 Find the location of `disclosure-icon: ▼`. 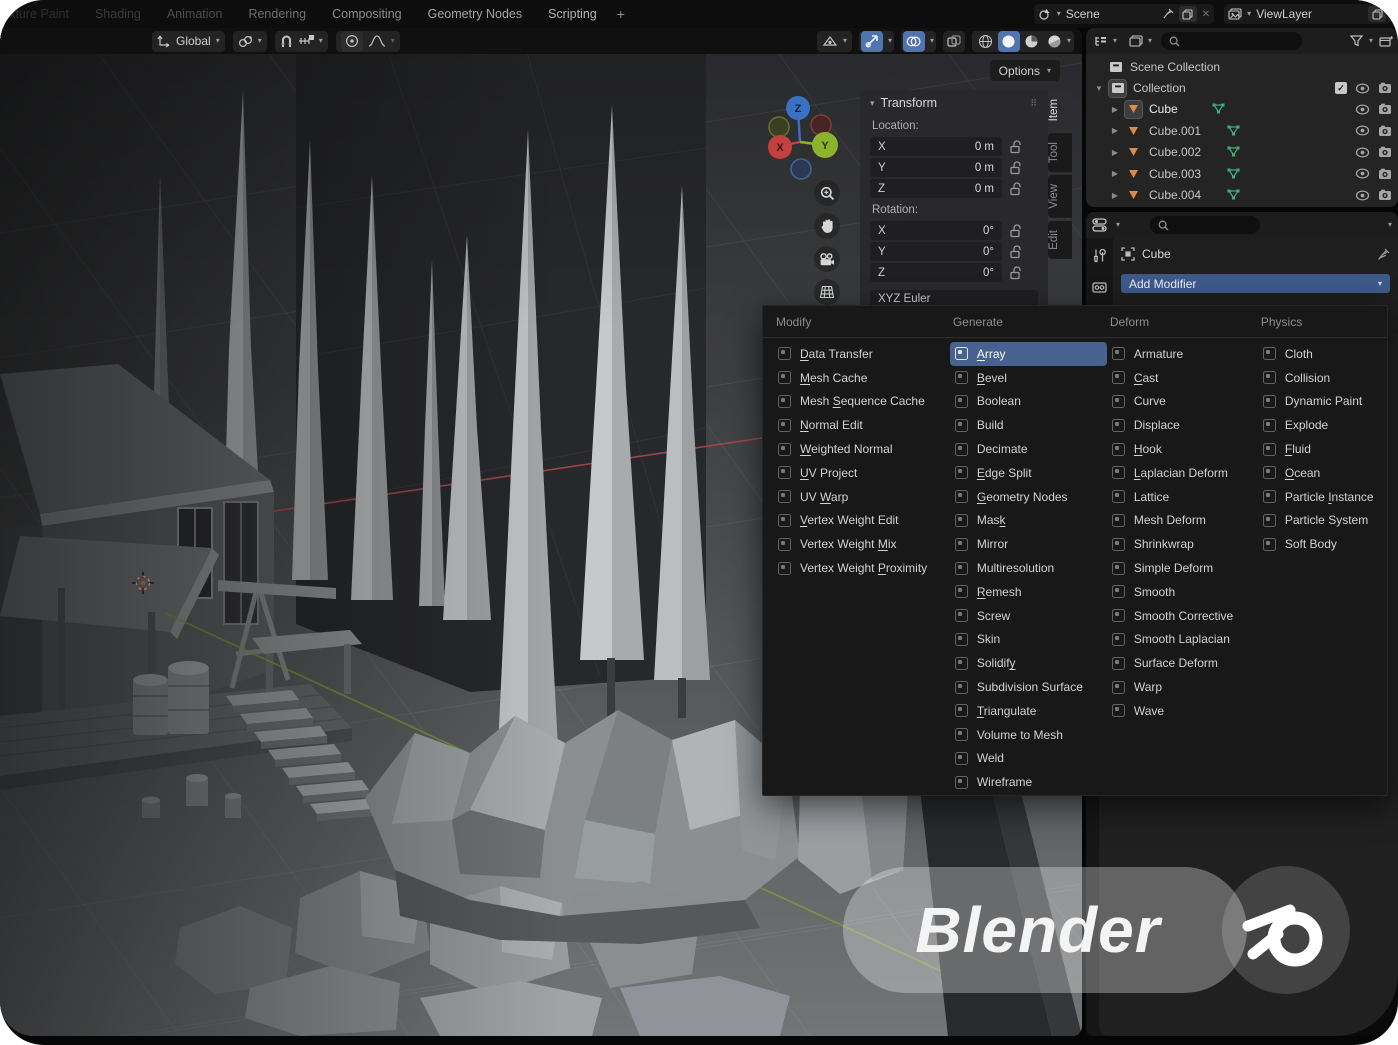

disclosure-icon: ▼ is located at coordinates (1099, 88).